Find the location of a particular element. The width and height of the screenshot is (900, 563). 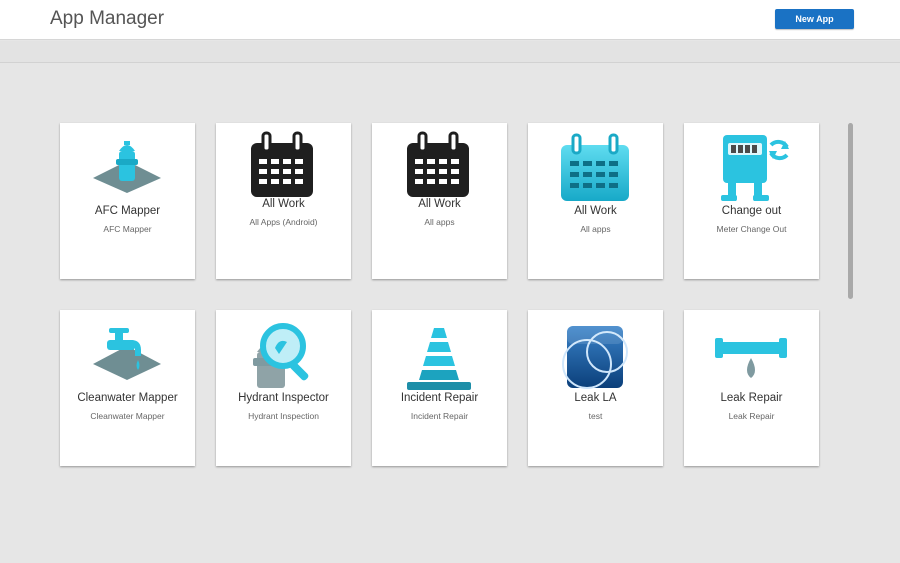

app-card-cleanwater-mapper: Cleanwater Mapper Cleanwater Mapper is located at coordinates (127, 388).